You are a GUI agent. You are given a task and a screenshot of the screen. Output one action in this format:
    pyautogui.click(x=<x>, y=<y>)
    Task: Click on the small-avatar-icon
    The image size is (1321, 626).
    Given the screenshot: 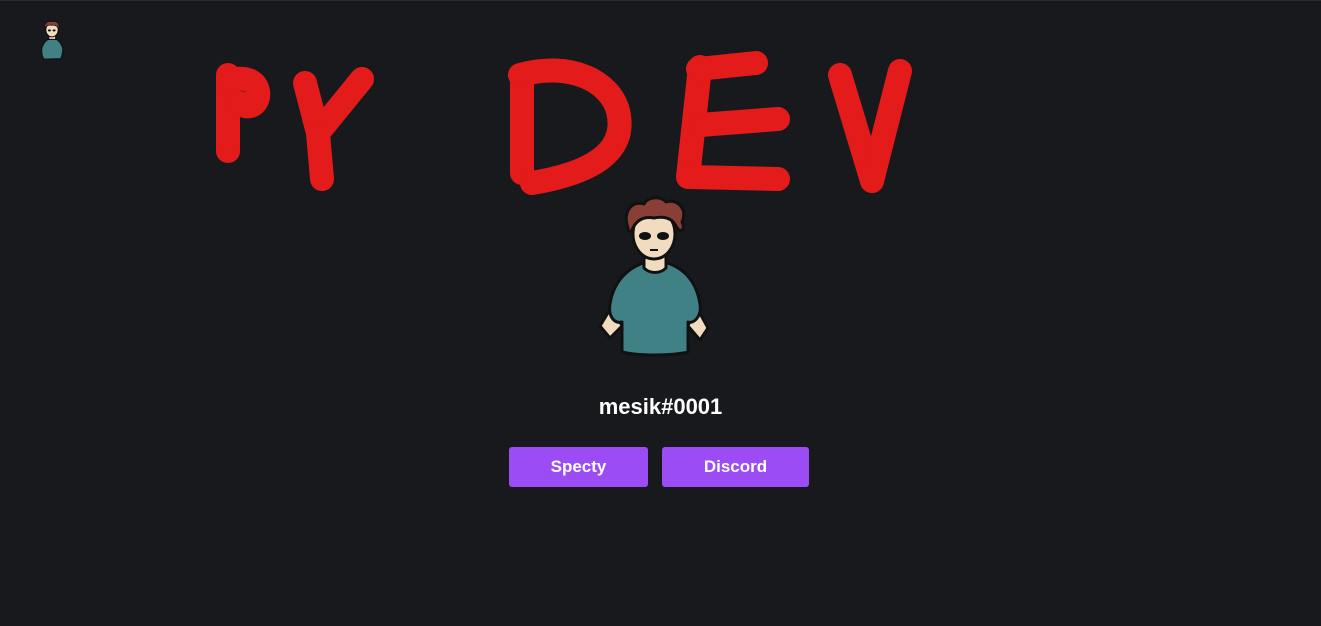 What is the action you would take?
    pyautogui.click(x=52, y=41)
    